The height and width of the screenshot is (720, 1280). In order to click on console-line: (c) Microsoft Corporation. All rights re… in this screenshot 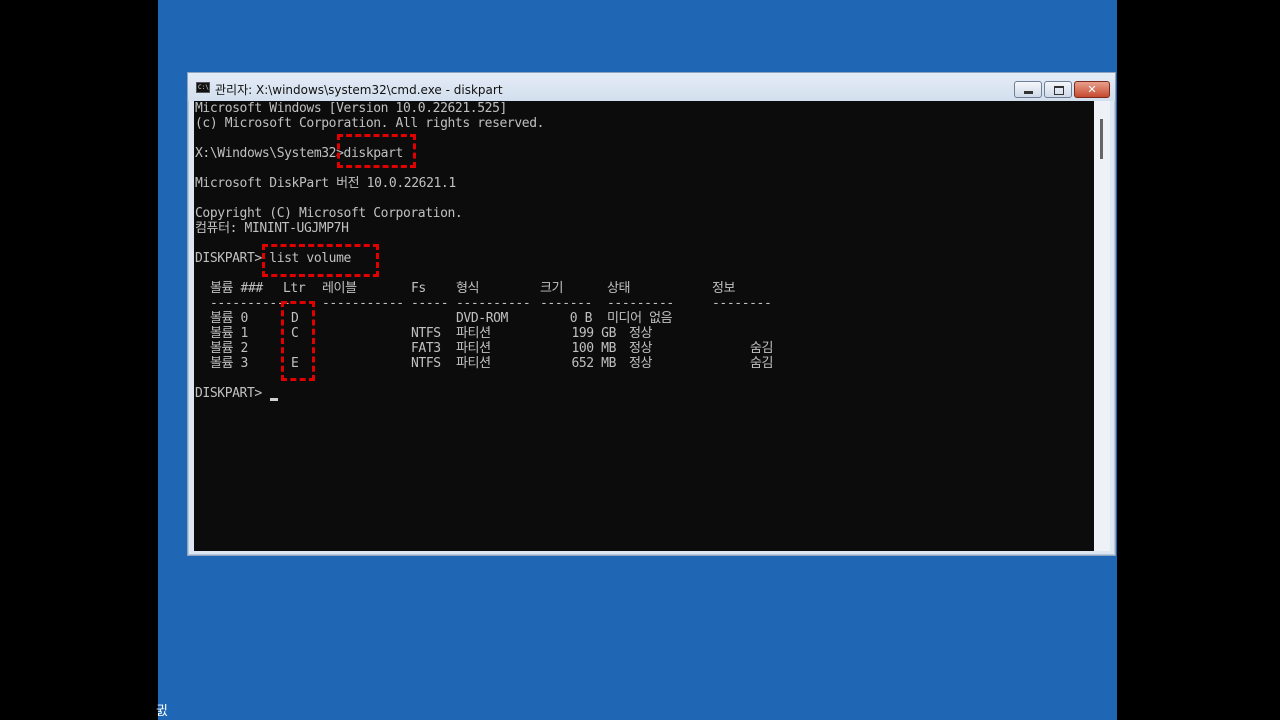, I will do `click(370, 123)`.